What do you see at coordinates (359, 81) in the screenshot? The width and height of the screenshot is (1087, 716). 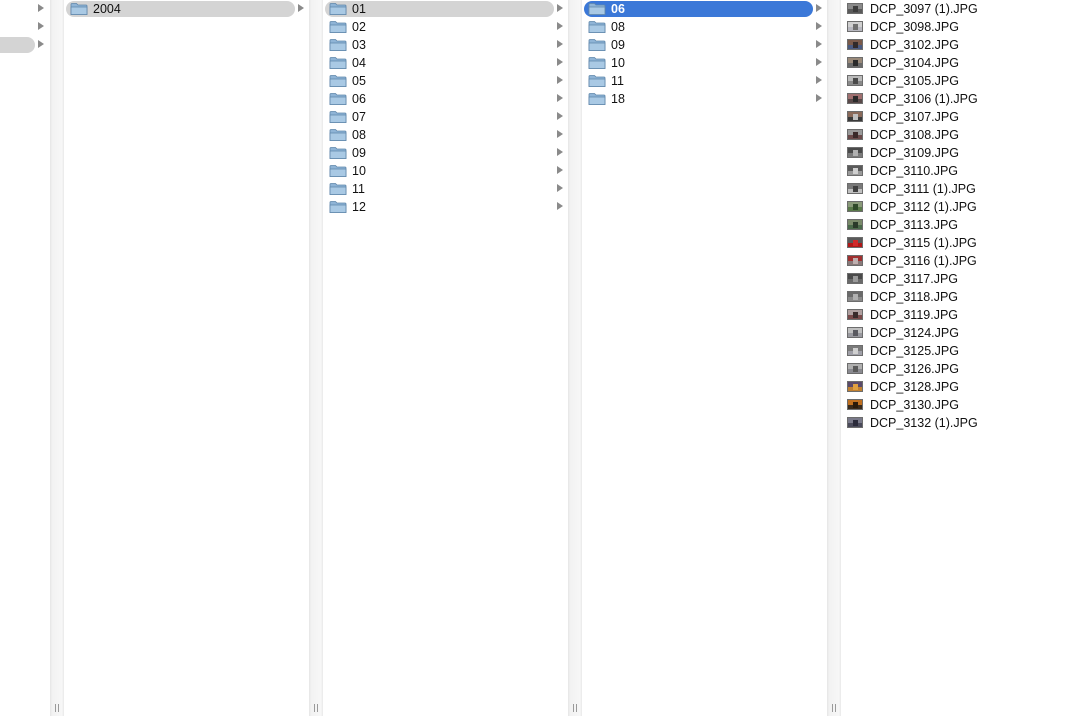 I see `folder-label: 05` at bounding box center [359, 81].